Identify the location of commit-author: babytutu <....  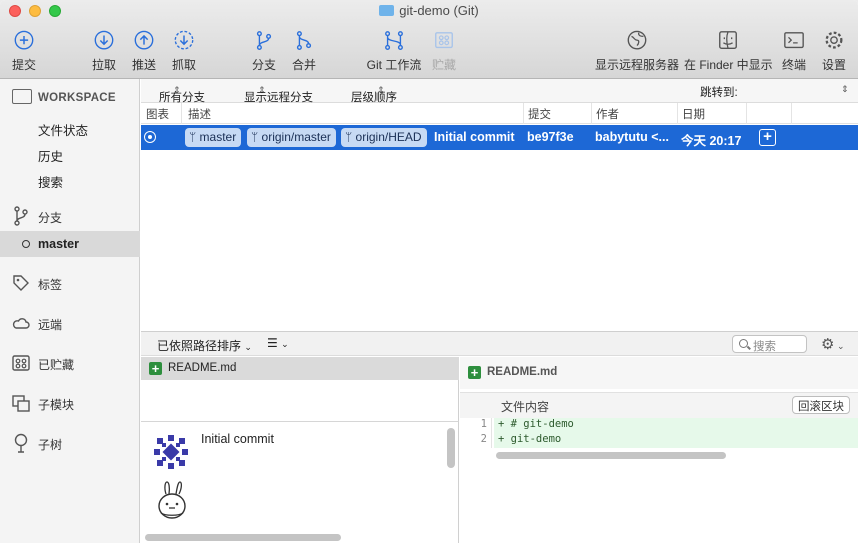
(632, 137).